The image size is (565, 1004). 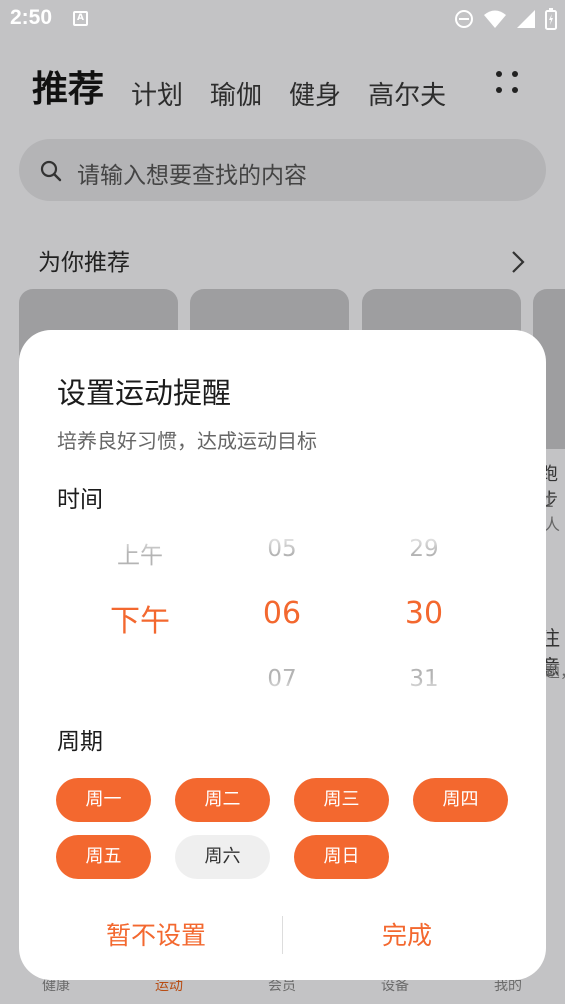 I want to click on battery-icon, so click(x=551, y=19).